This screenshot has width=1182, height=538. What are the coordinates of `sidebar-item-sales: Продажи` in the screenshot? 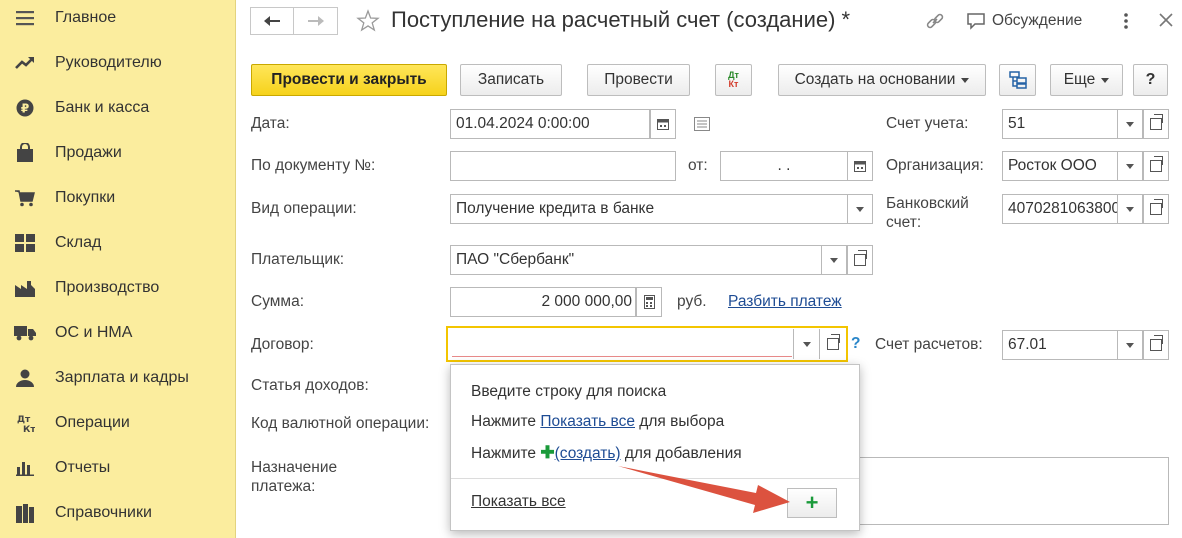 It's located at (117, 152).